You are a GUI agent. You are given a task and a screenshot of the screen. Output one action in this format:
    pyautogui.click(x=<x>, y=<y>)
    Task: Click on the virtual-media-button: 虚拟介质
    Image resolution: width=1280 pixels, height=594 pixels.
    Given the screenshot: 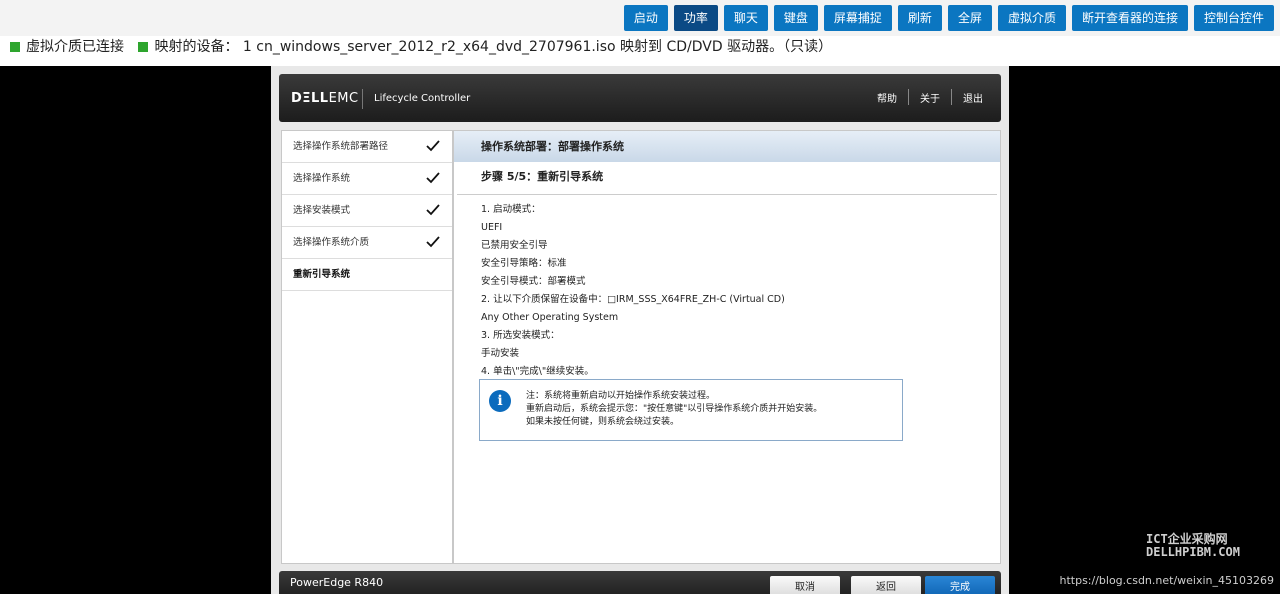 What is the action you would take?
    pyautogui.click(x=1031, y=18)
    